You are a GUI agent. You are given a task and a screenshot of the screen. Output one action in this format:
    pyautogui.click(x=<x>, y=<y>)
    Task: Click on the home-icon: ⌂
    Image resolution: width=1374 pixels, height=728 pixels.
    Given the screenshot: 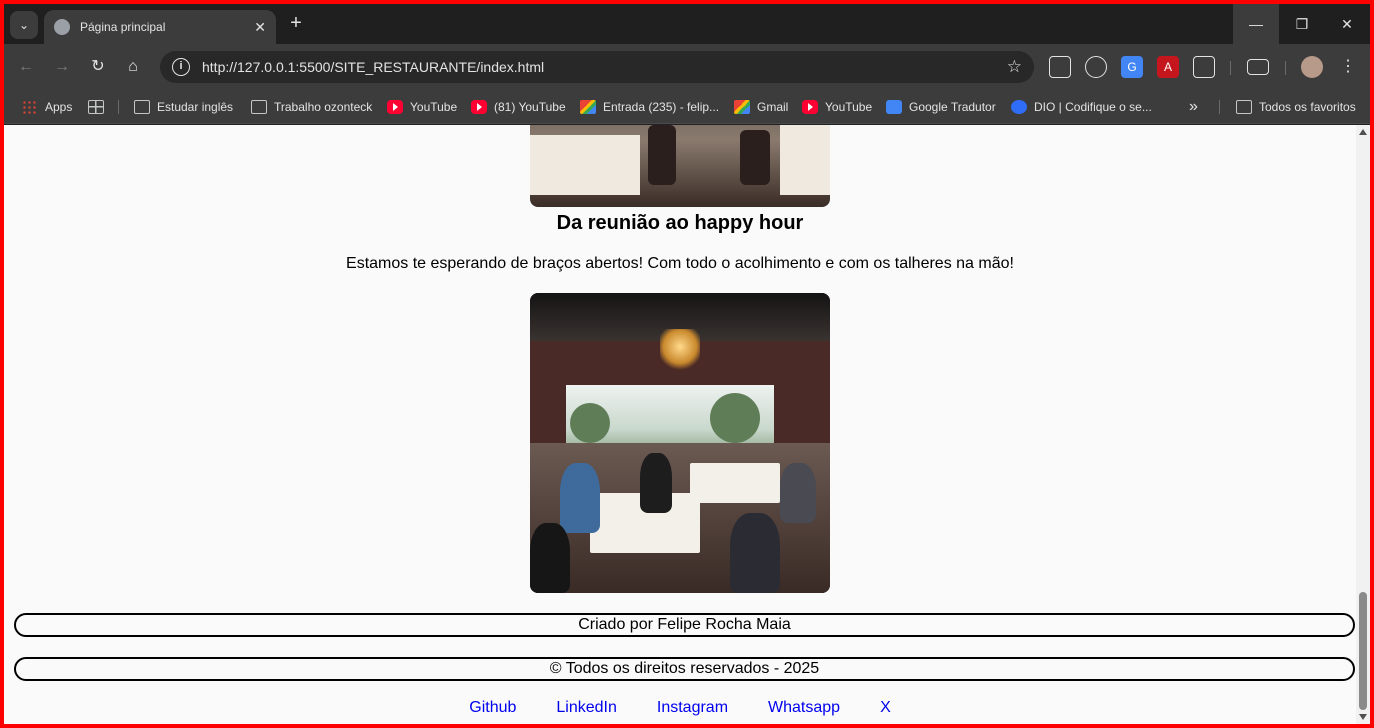 What is the action you would take?
    pyautogui.click(x=133, y=66)
    